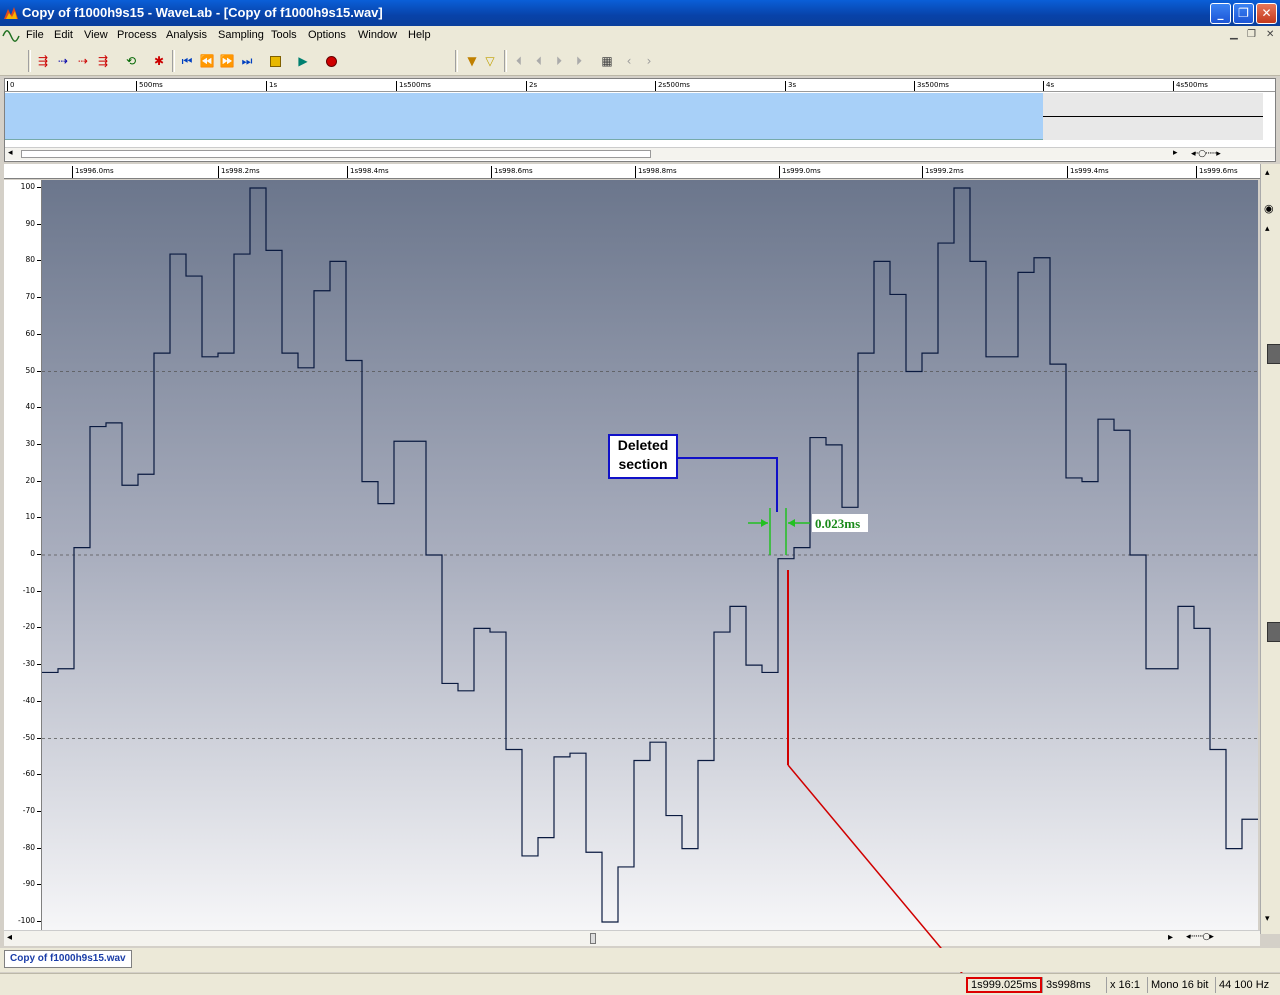 This screenshot has height=995, width=1280. What do you see at coordinates (1270, 549) in the screenshot?
I see `vertical-zoom-strip: ▴ ◉ ▴ ▾` at bounding box center [1270, 549].